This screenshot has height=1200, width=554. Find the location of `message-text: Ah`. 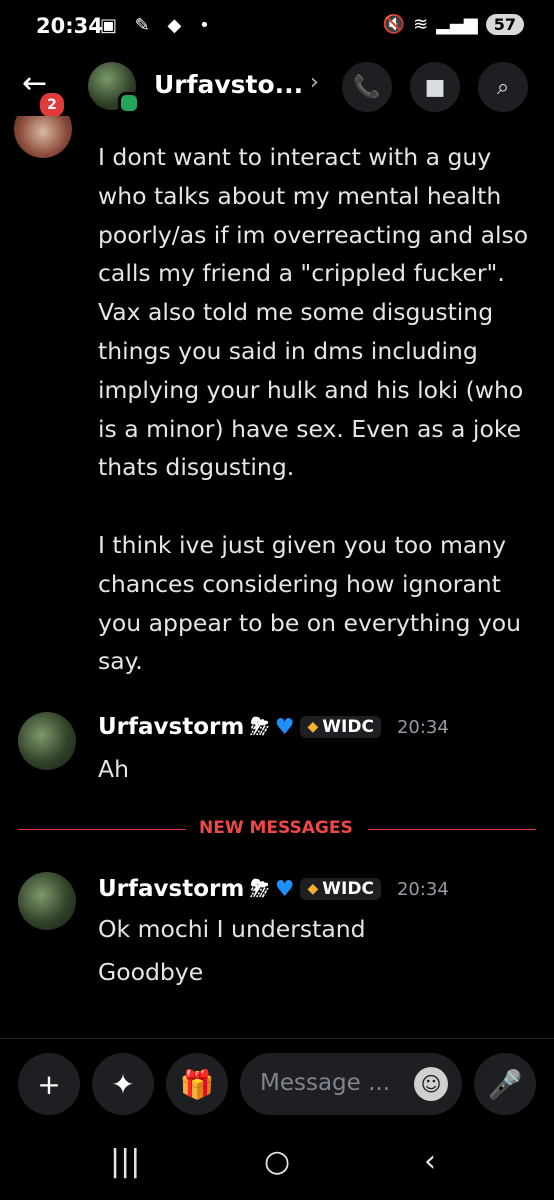

message-text: Ah is located at coordinates (113, 769).